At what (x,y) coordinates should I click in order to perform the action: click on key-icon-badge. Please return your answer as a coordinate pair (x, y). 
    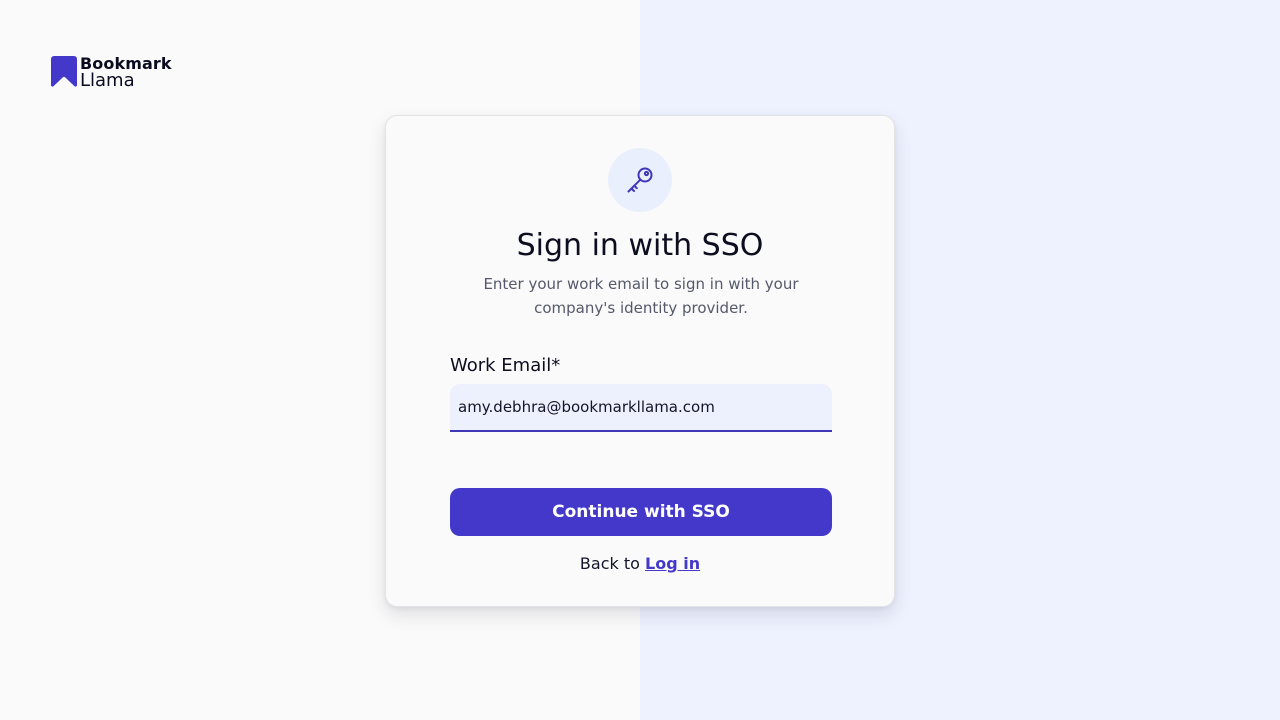
    Looking at the image, I should click on (640, 180).